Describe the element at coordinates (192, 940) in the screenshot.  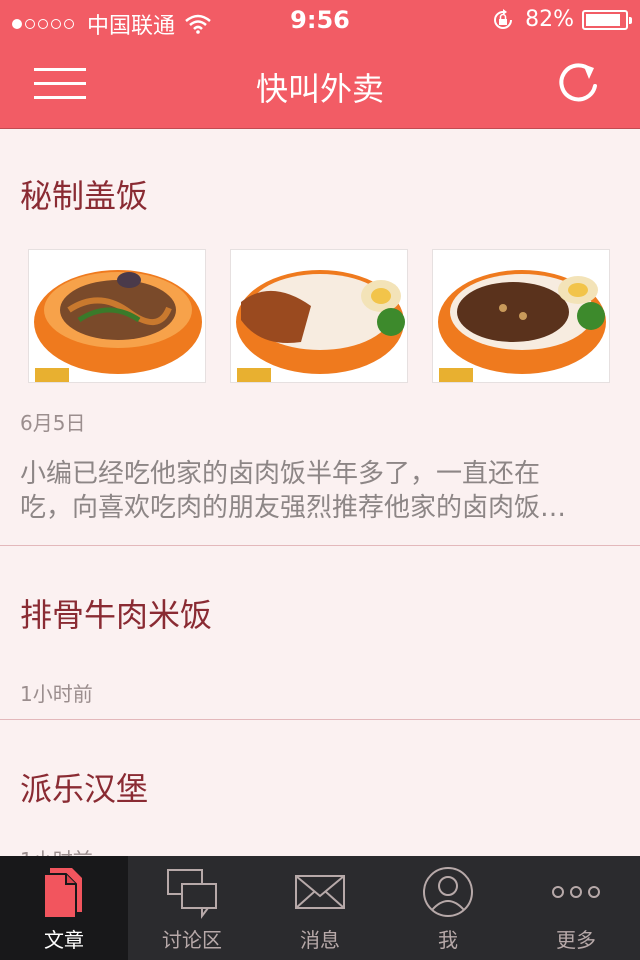
I see `tab-label: 讨论区` at that location.